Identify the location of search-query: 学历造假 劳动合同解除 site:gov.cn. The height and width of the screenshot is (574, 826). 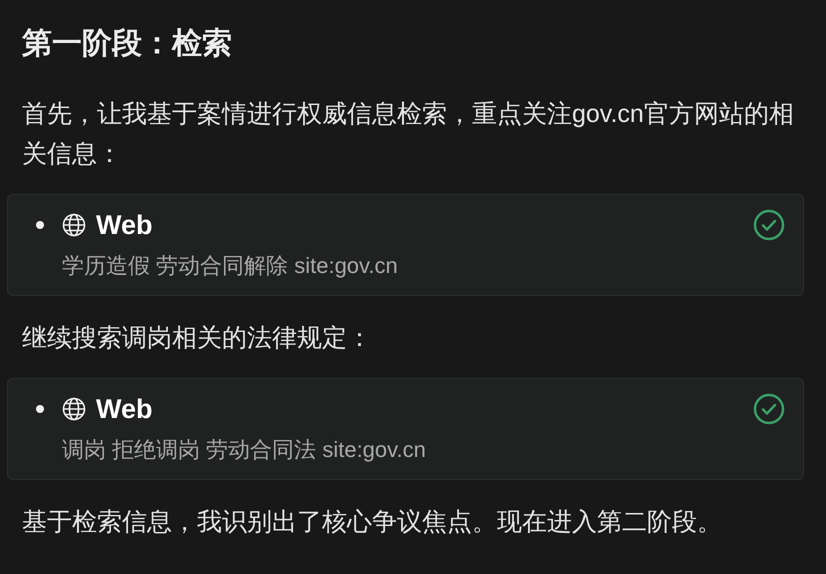
(230, 266).